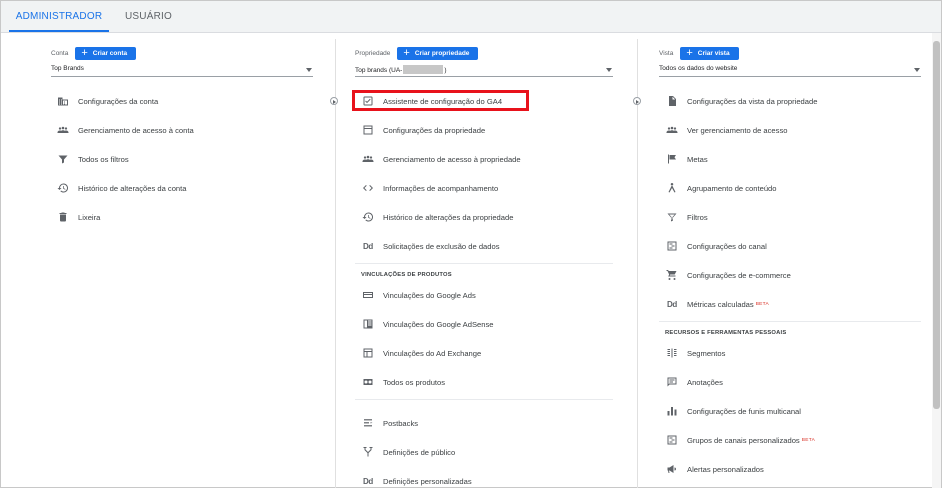 This screenshot has width=942, height=488. I want to click on create-property-label: Criar propriedade, so click(442, 53).